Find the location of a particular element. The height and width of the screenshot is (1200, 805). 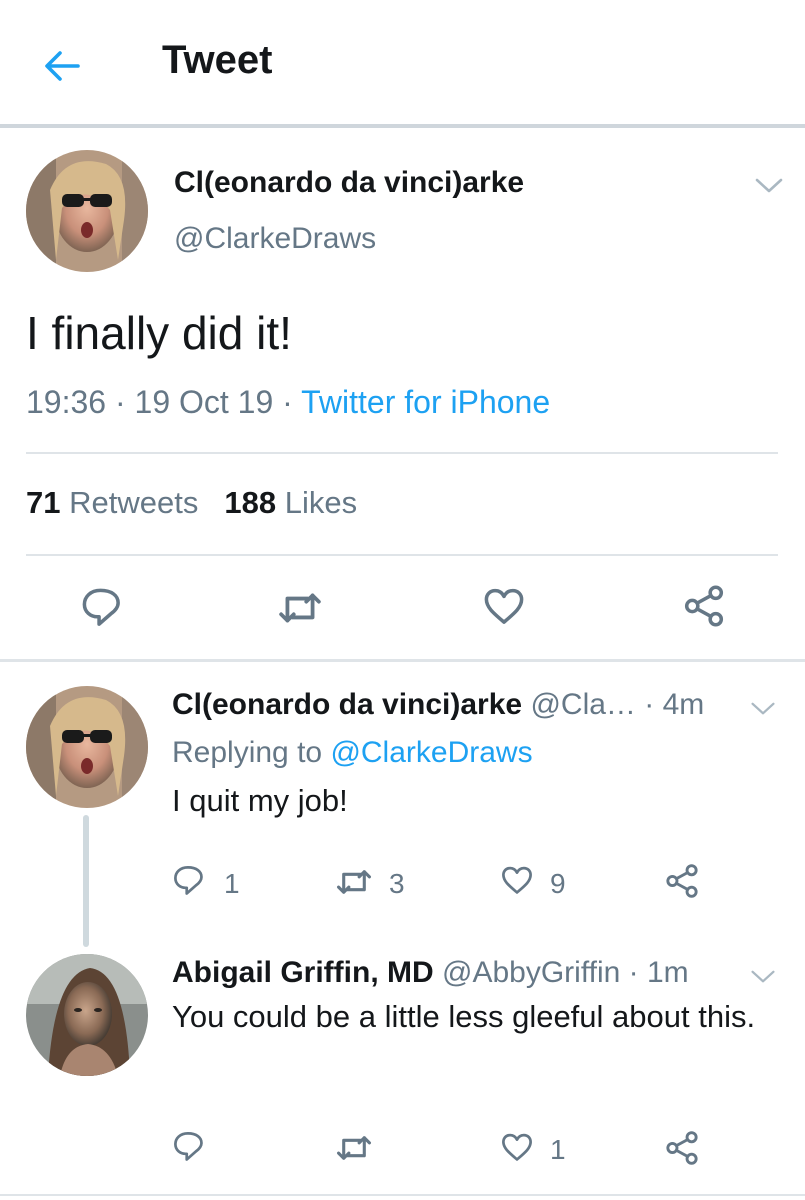

likes-link: 188 Likes is located at coordinates (290, 502).